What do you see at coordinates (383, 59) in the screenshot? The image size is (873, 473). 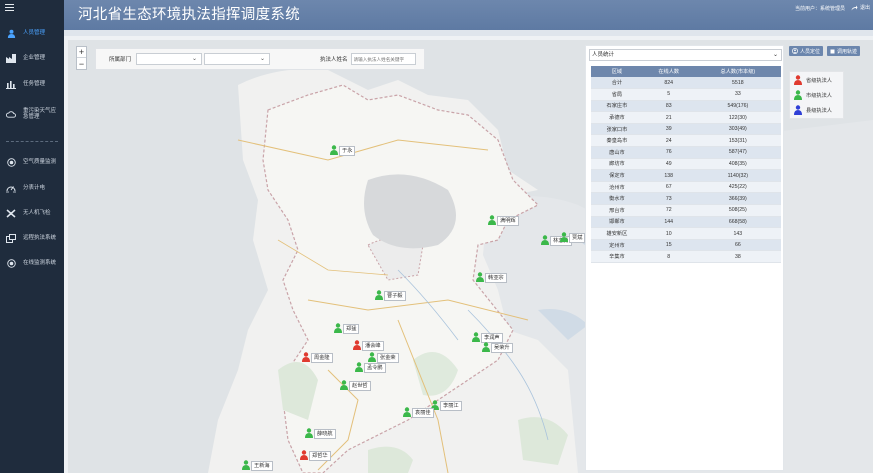 I see `name-search-input` at bounding box center [383, 59].